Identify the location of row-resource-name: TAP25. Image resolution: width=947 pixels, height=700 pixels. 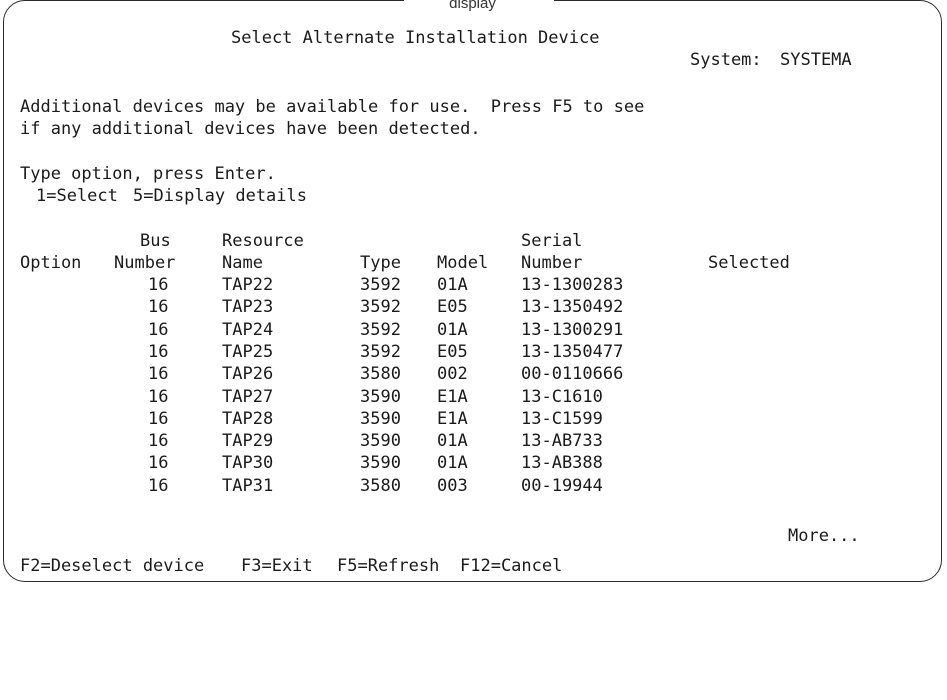
(248, 351).